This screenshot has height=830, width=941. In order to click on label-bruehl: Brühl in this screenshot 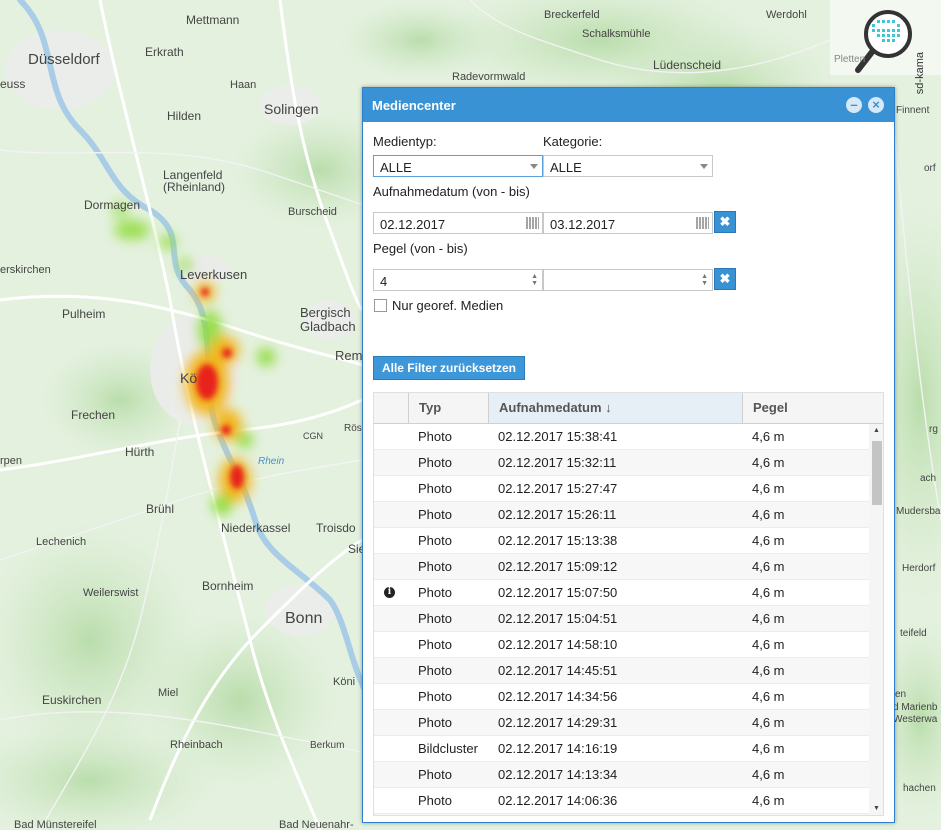, I will do `click(160, 509)`.